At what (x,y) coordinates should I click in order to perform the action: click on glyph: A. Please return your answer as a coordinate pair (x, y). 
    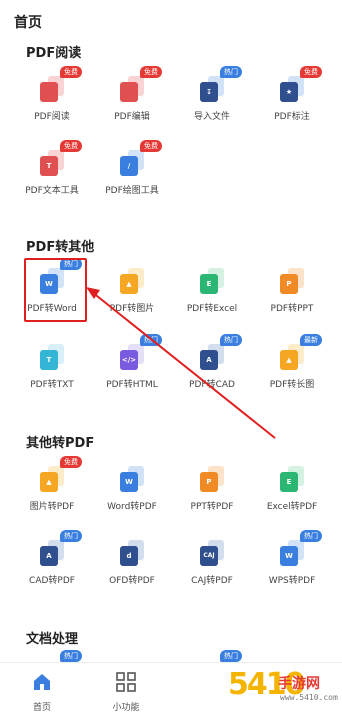
    Looking at the image, I should click on (49, 556).